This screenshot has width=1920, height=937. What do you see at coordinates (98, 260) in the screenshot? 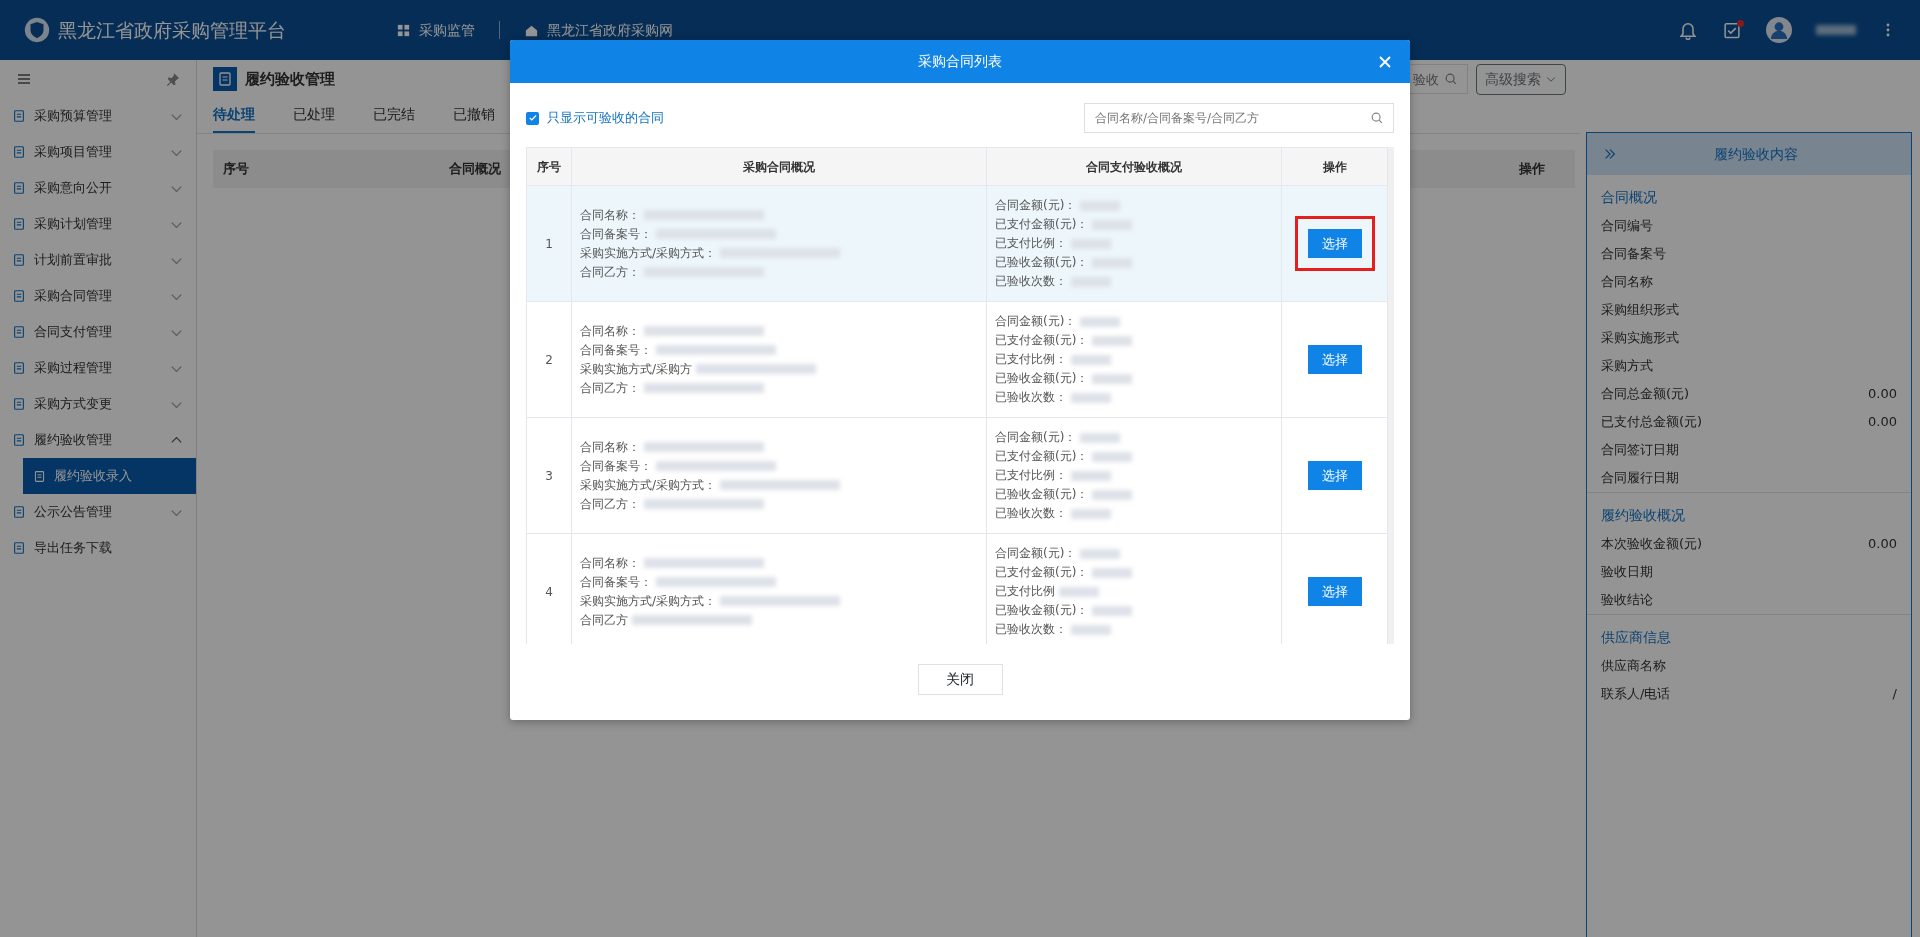
I see `sidebar-item: 计划前置审批` at bounding box center [98, 260].